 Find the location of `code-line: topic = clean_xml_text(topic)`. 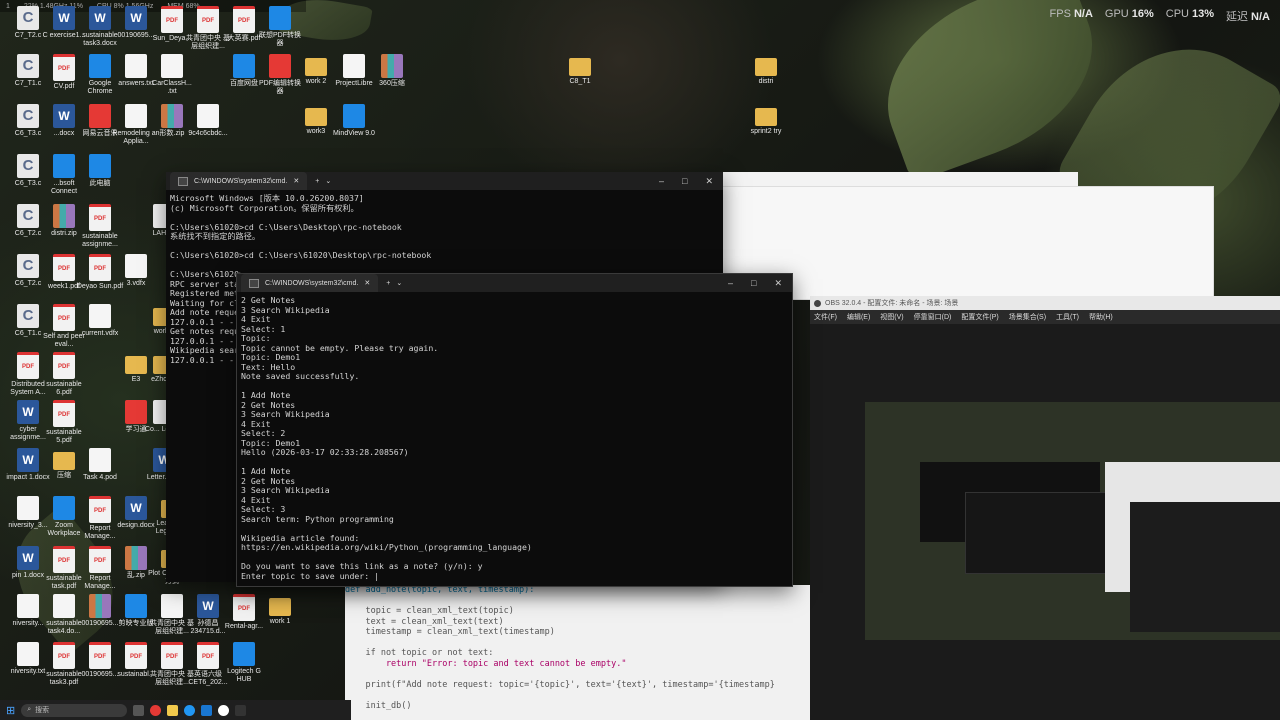

code-line: topic = clean_xml_text(topic) is located at coordinates (429, 611).